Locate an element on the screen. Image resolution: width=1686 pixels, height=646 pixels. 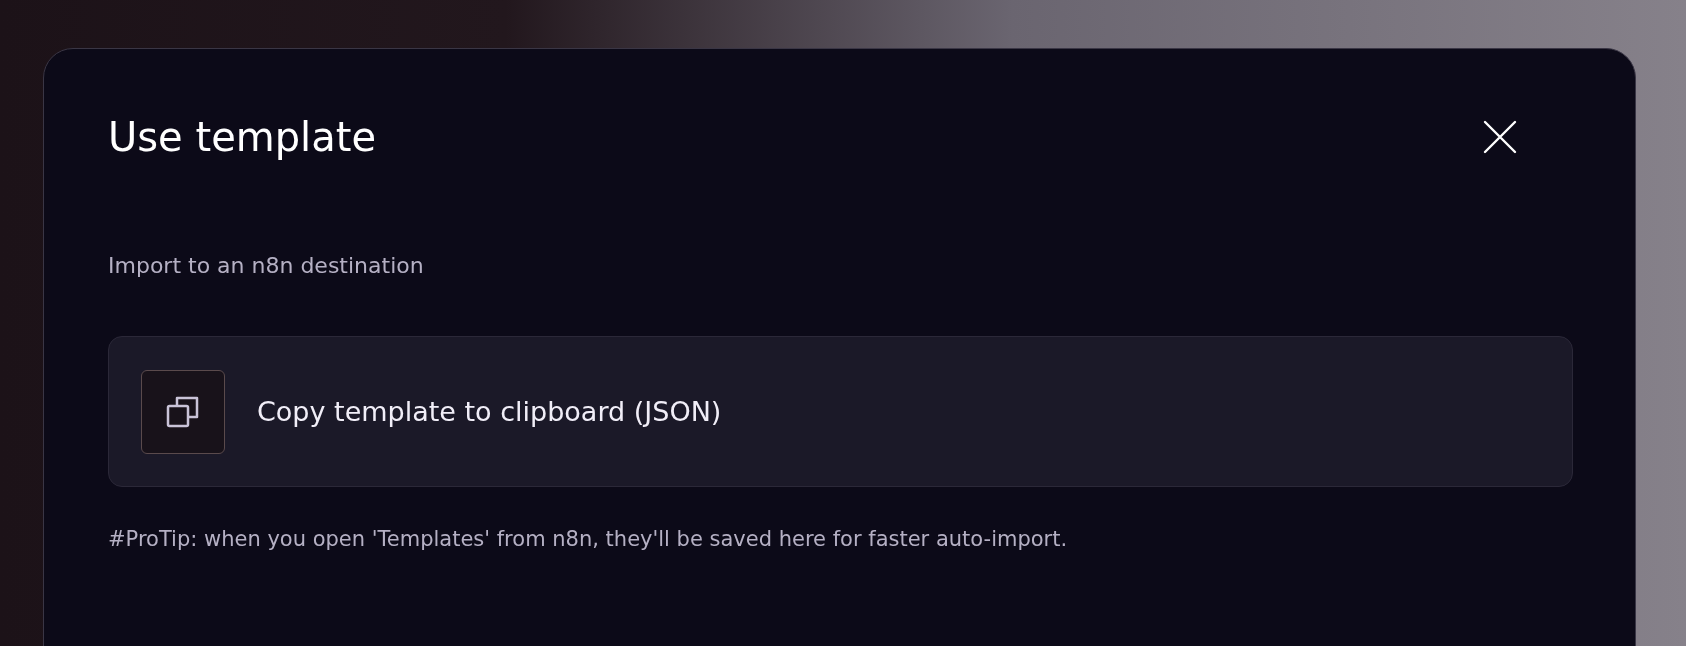
close-icon is located at coordinates (1500, 137).